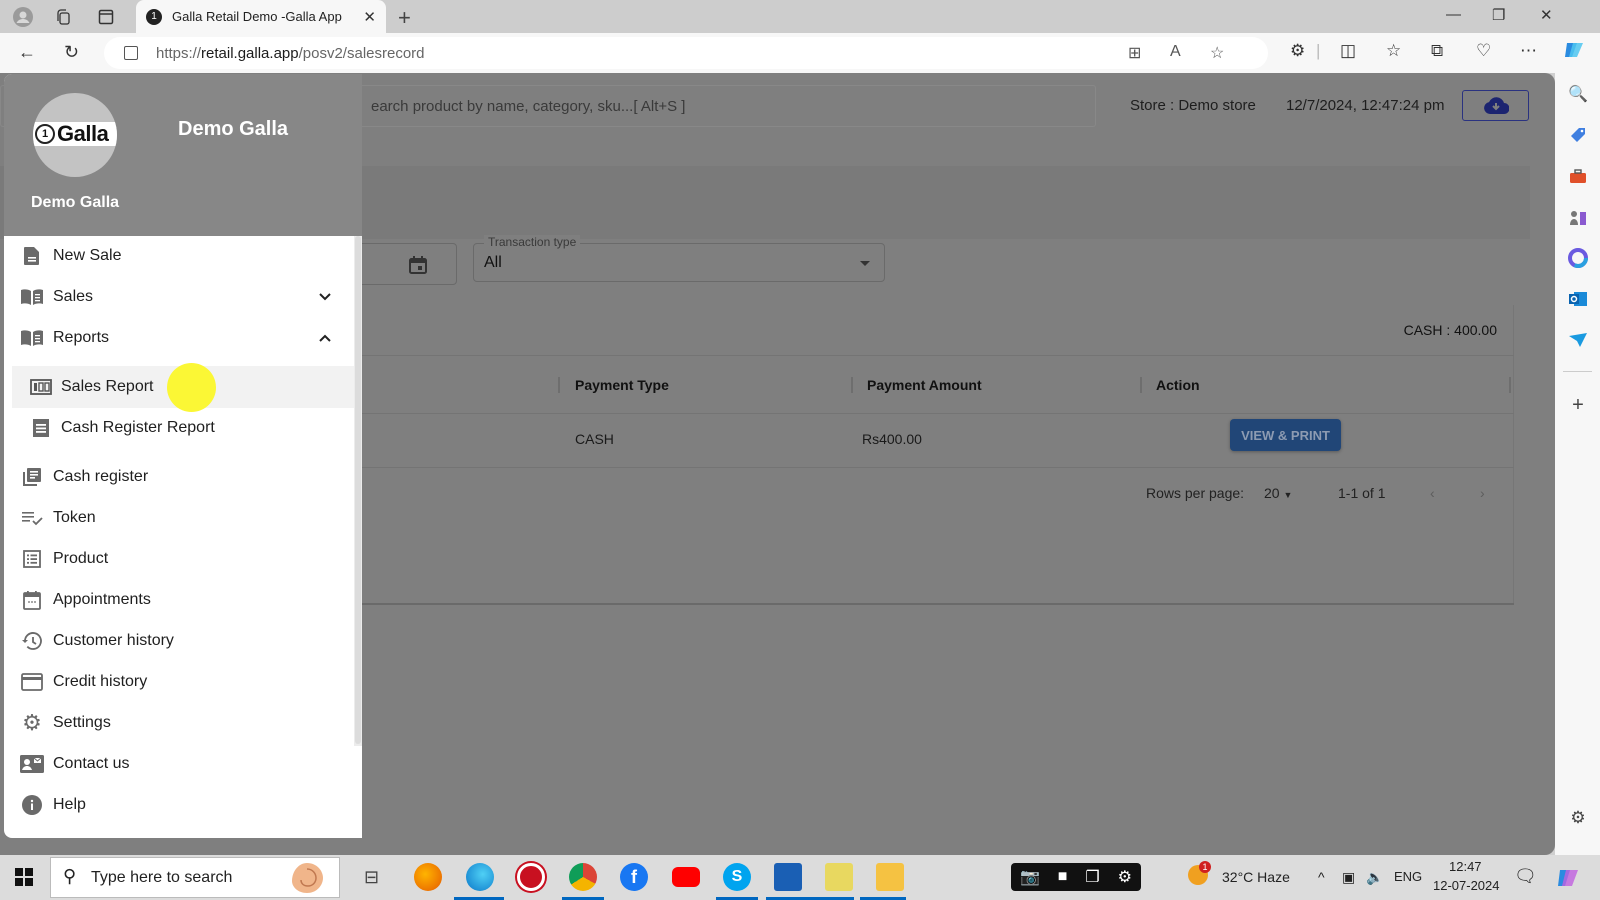  Describe the element at coordinates (1285, 435) in the screenshot. I see `view-print-button: VIEW & PRINT` at that location.